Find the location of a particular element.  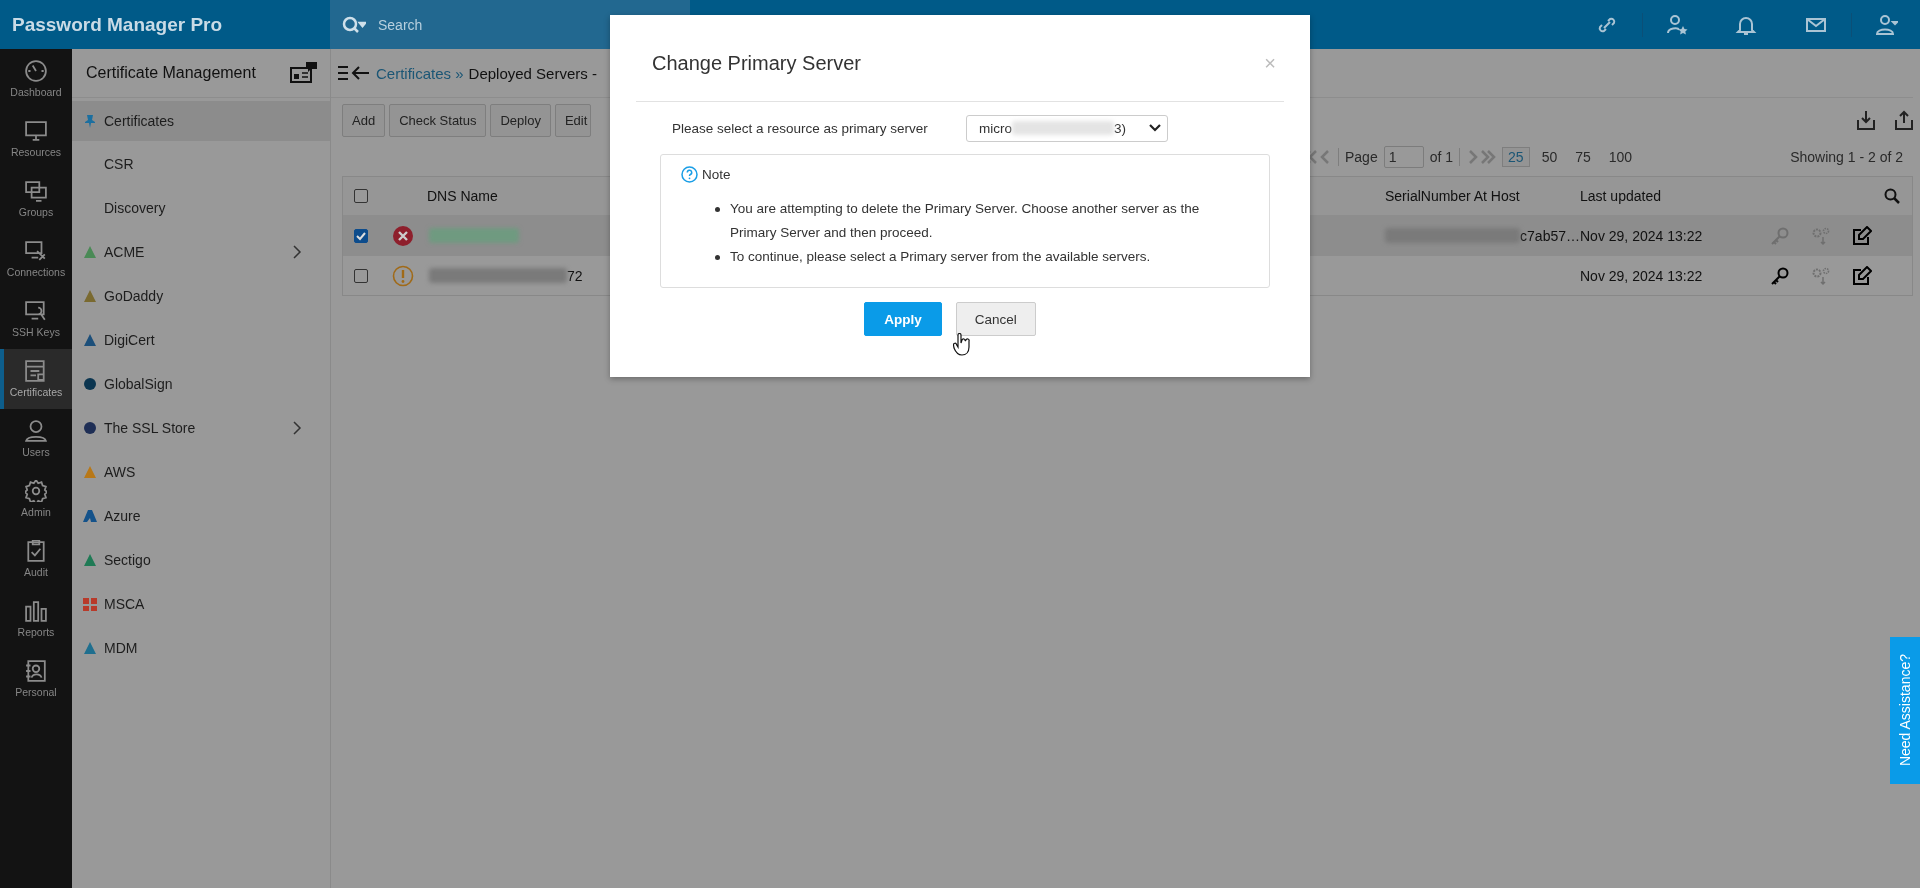

page-title: Deployed Servers - is located at coordinates (532, 73).